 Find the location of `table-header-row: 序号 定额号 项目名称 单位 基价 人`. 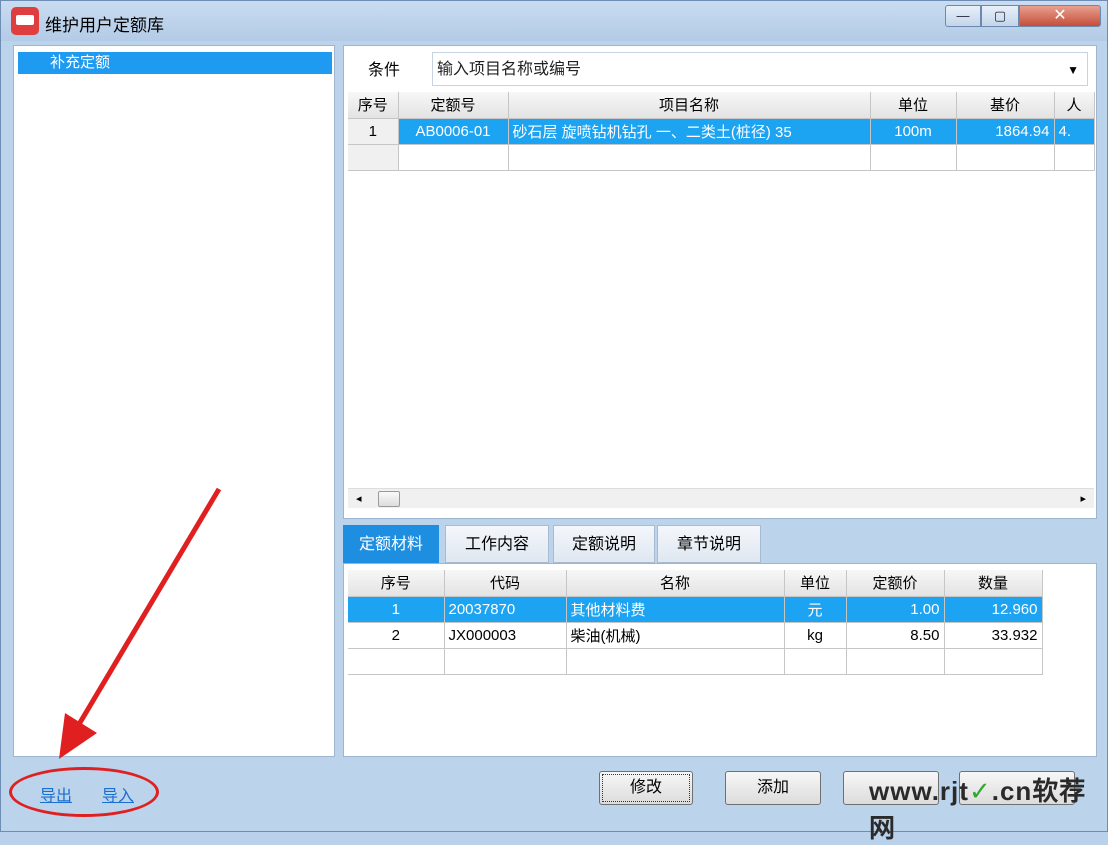

table-header-row: 序号 定额号 项目名称 单位 基价 人 is located at coordinates (721, 105).